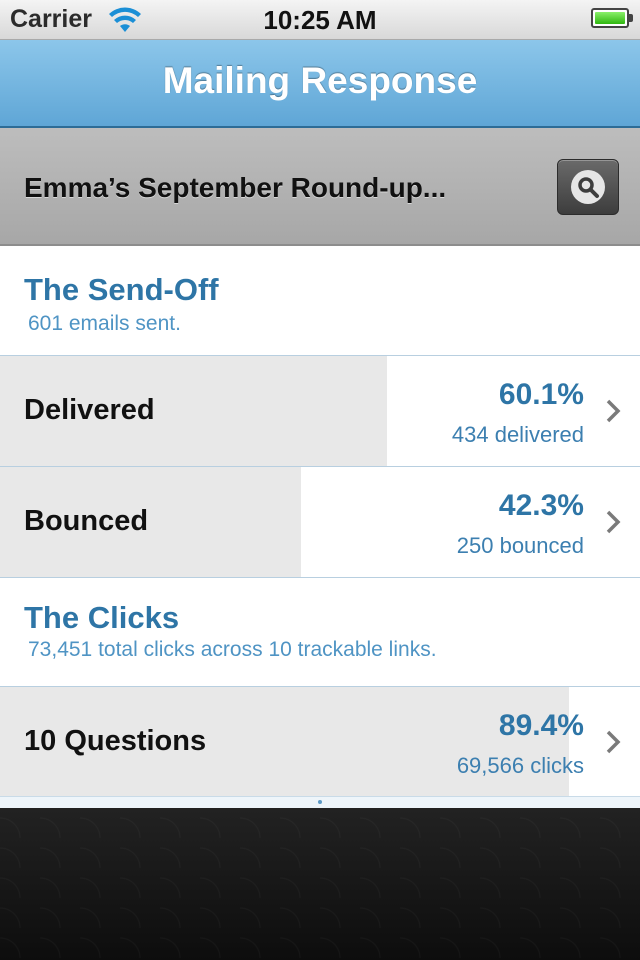 This screenshot has width=640, height=960. I want to click on battery-level, so click(610, 18).